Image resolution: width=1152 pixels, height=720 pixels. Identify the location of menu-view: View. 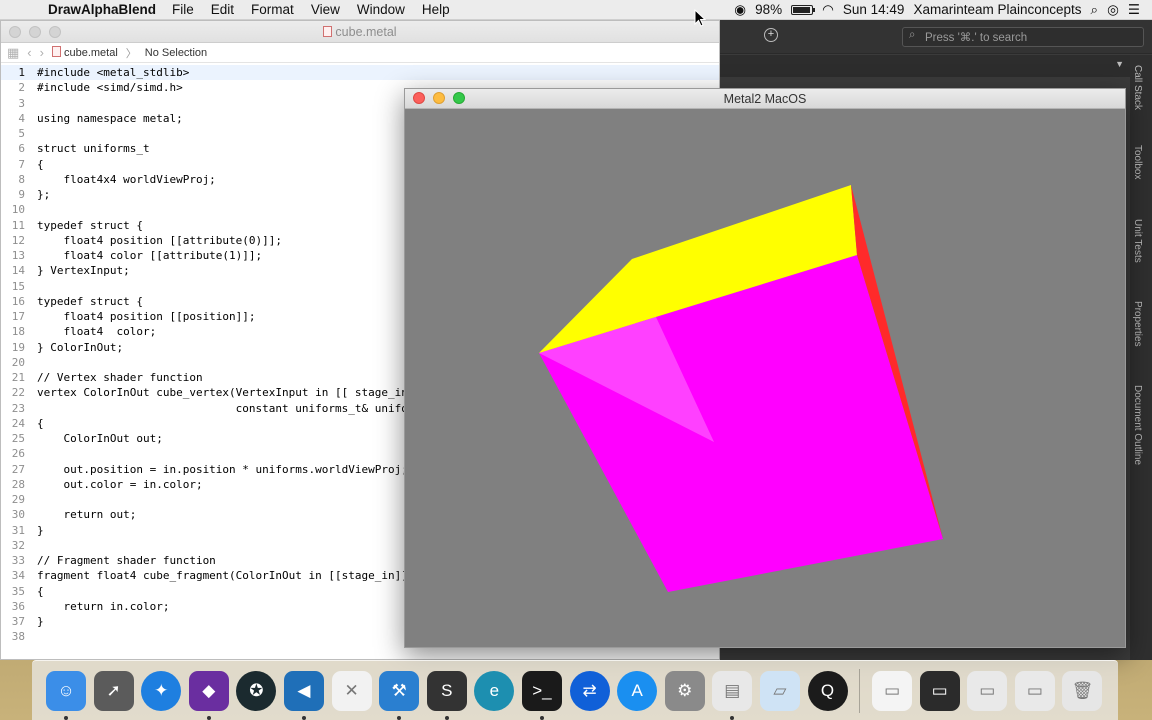
(325, 9).